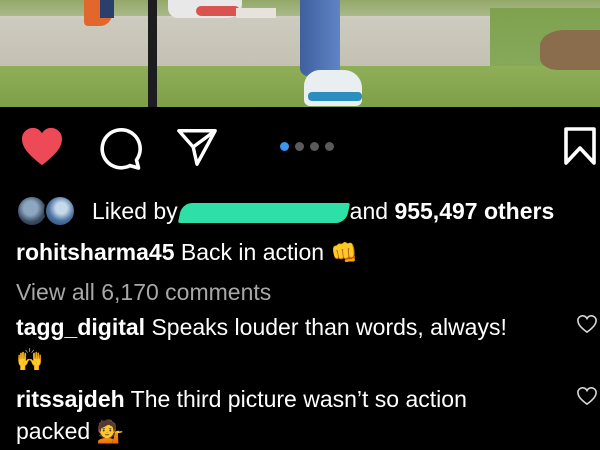 The image size is (600, 450). I want to click on carousel-indicator, so click(307, 146).